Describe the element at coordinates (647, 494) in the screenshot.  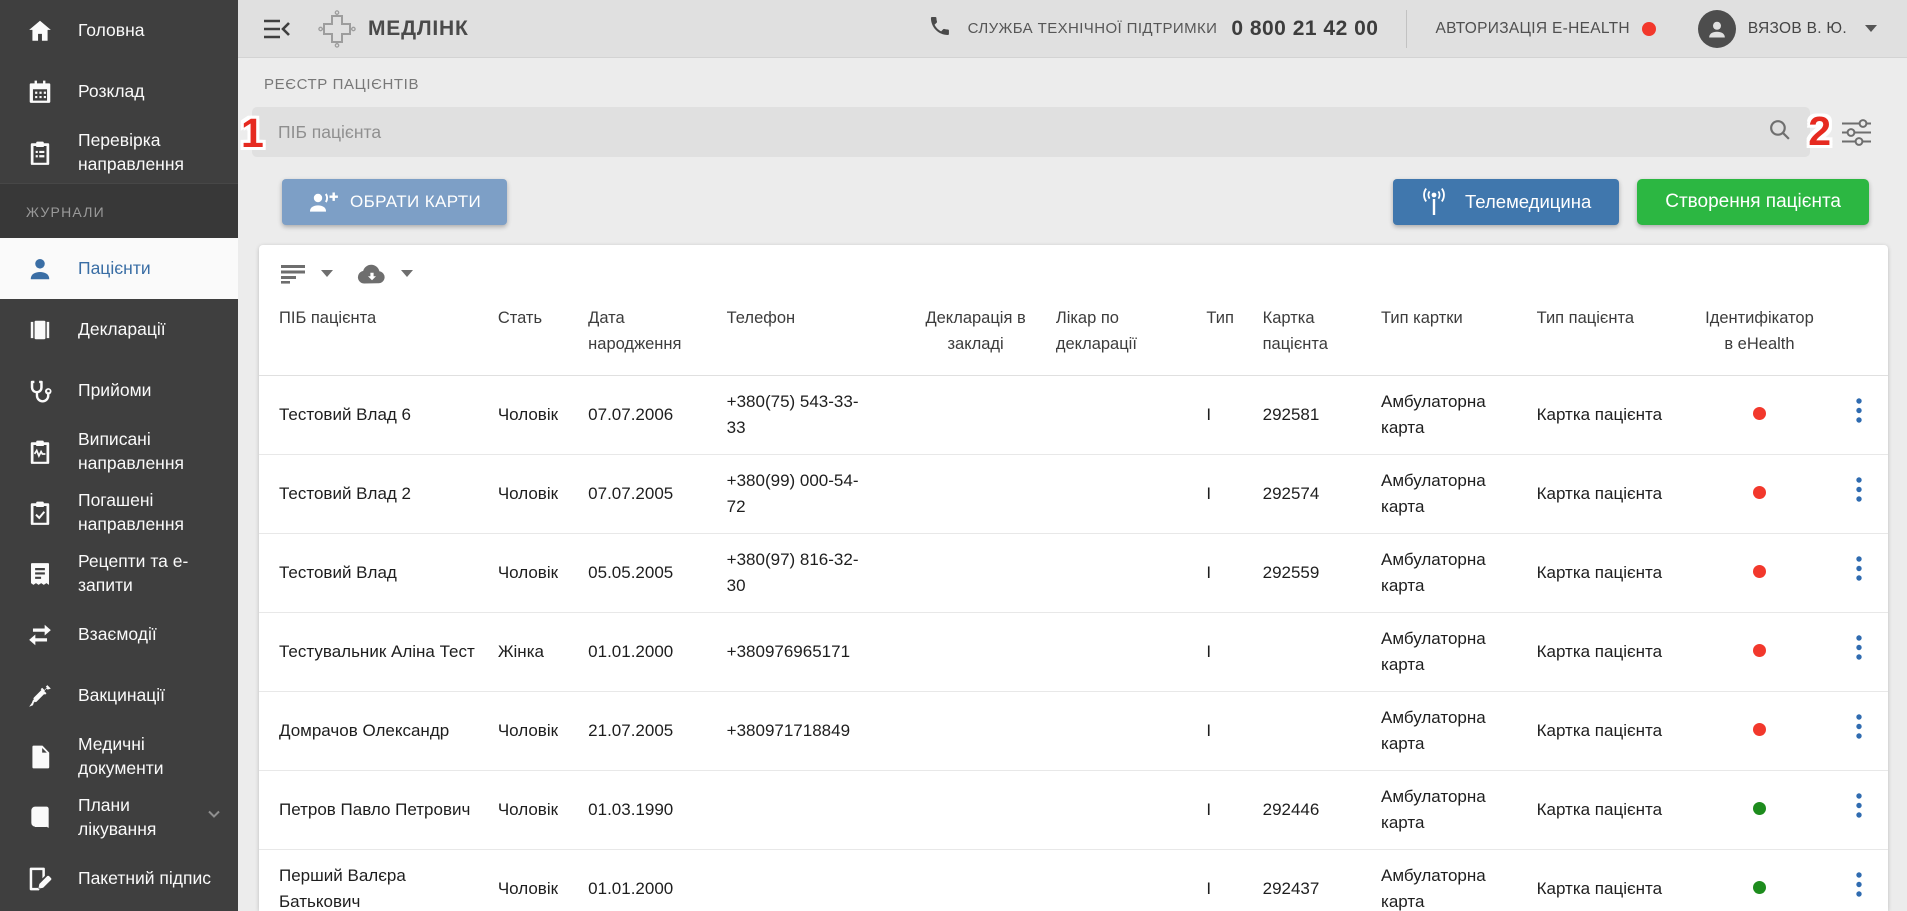
I see `cell-birth-date: 07.07.2005` at that location.